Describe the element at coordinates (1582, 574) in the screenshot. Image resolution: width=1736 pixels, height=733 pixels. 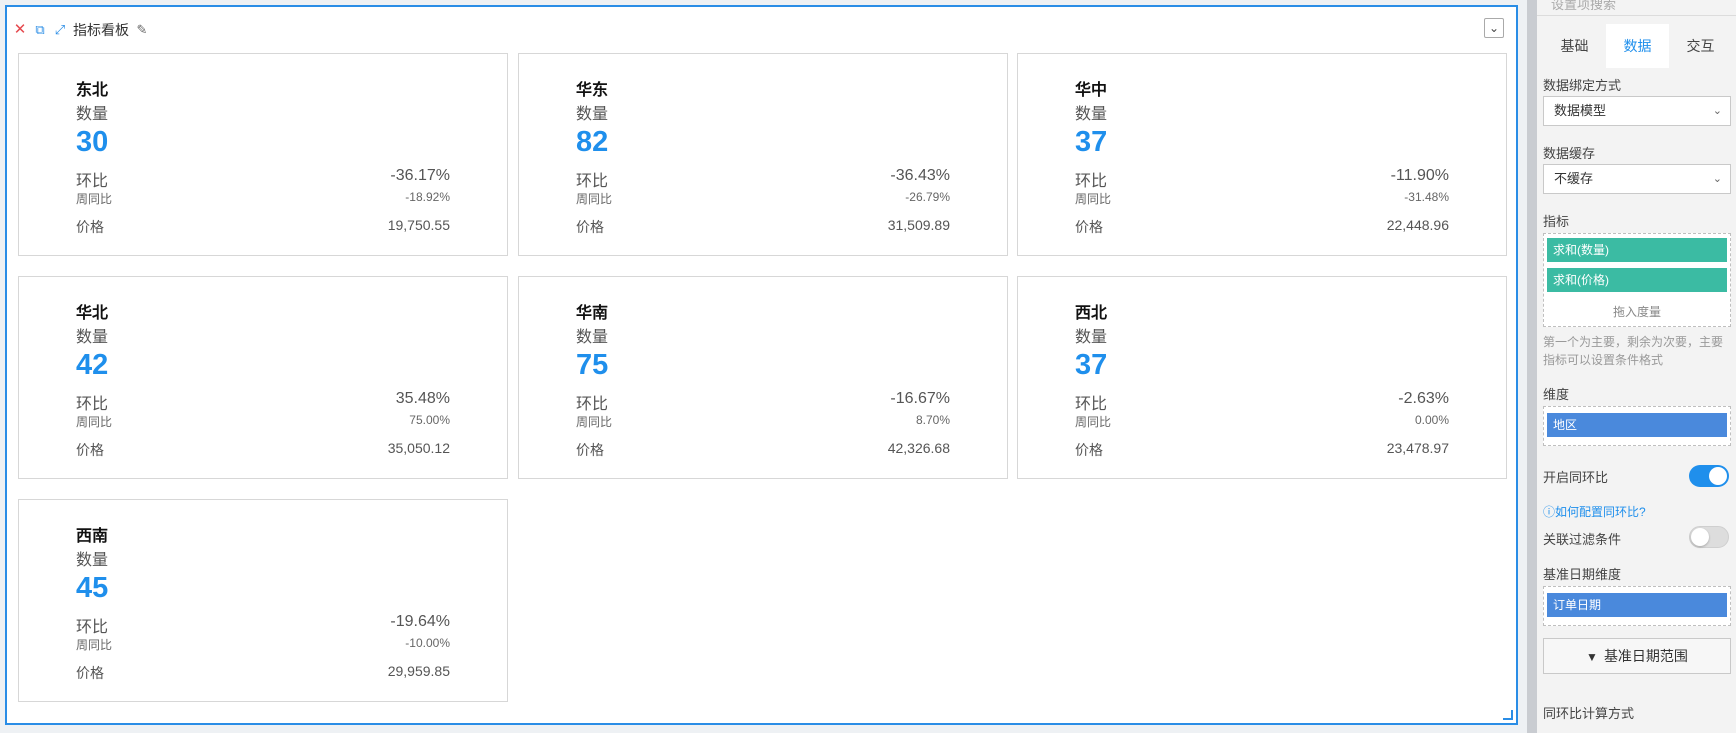
I see `base-date-label: 基准日期维度` at that location.